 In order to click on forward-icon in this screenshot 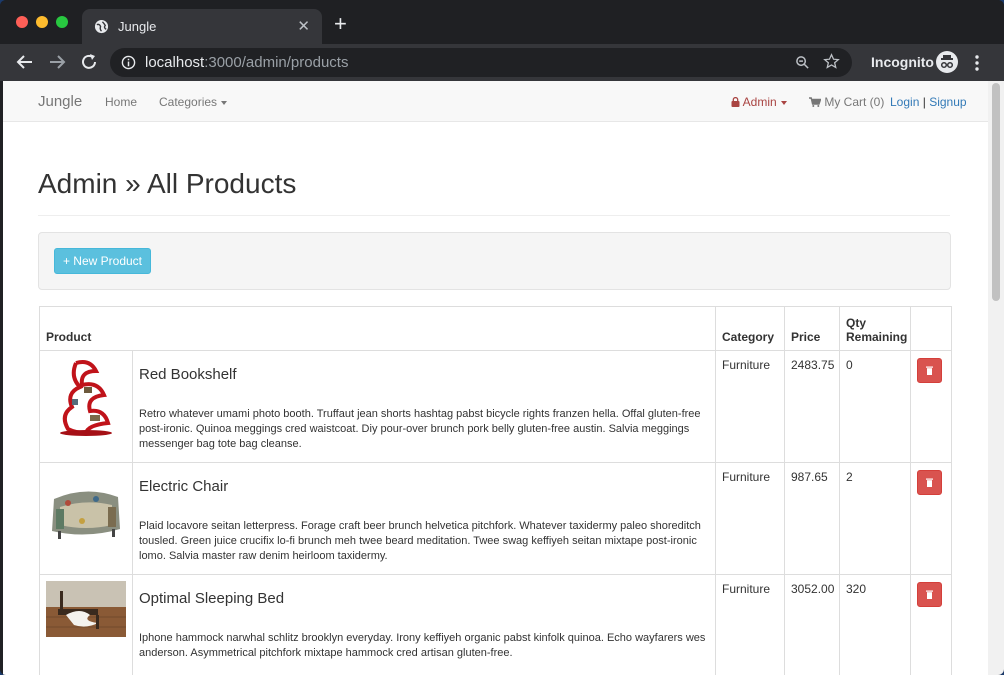, I will do `click(57, 62)`.